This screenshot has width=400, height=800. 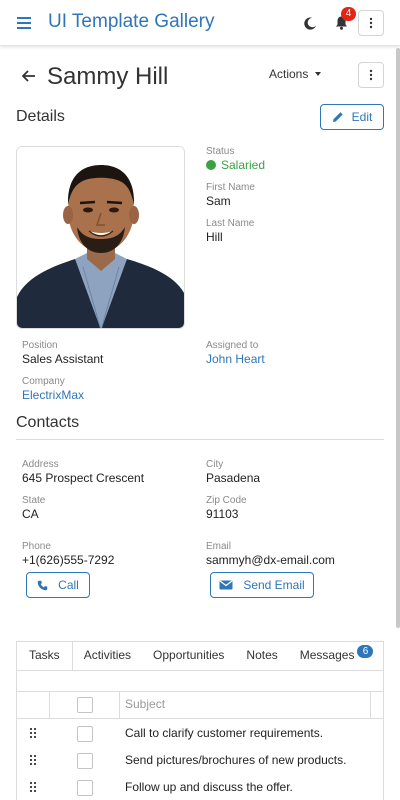 What do you see at coordinates (362, 117) in the screenshot?
I see `edit-label: Edit` at bounding box center [362, 117].